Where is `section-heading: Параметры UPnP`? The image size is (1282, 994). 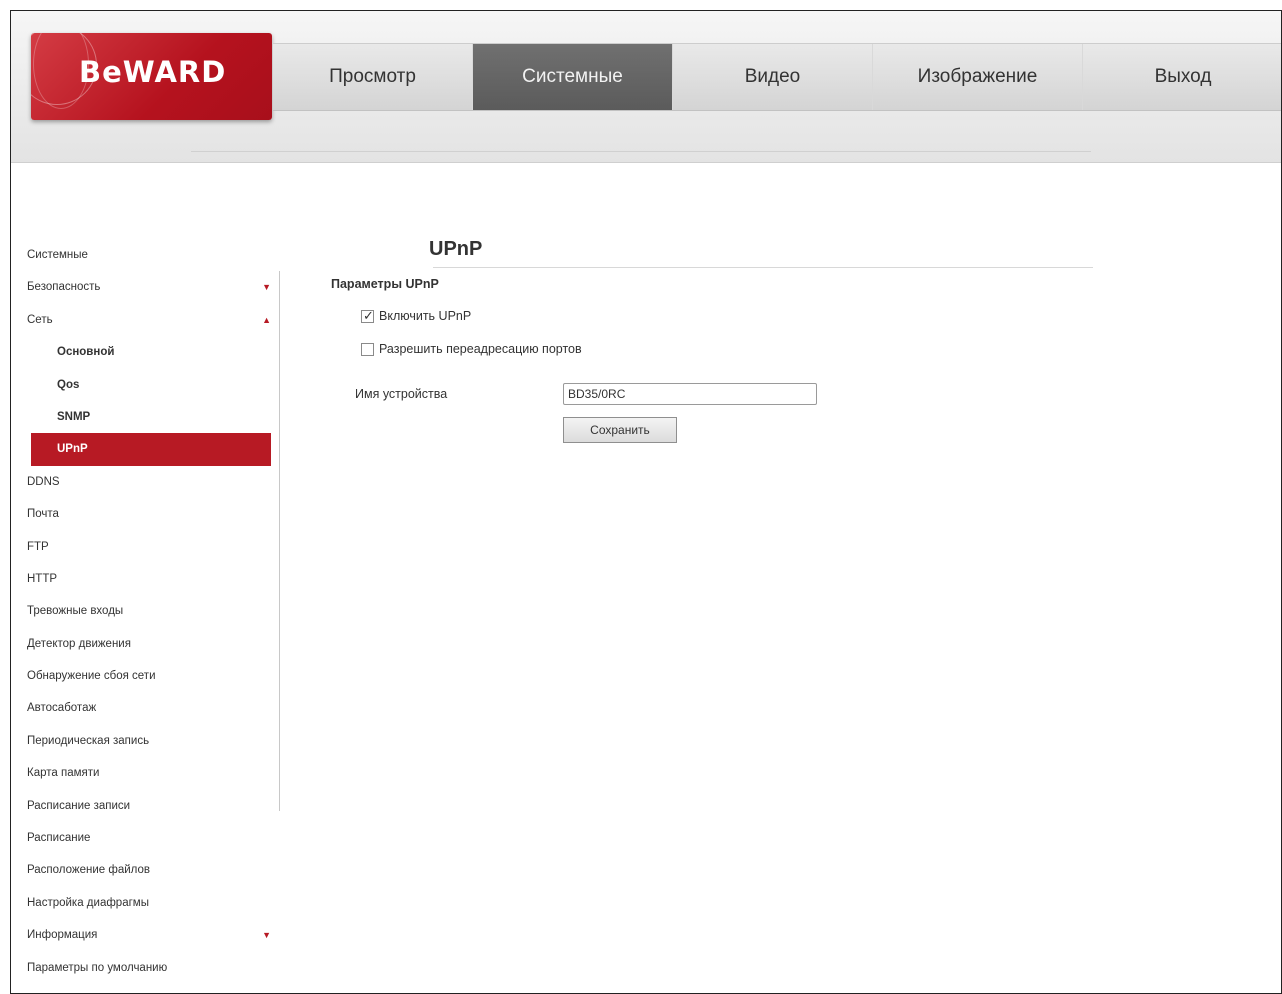
section-heading: Параметры UPnP is located at coordinates (385, 284).